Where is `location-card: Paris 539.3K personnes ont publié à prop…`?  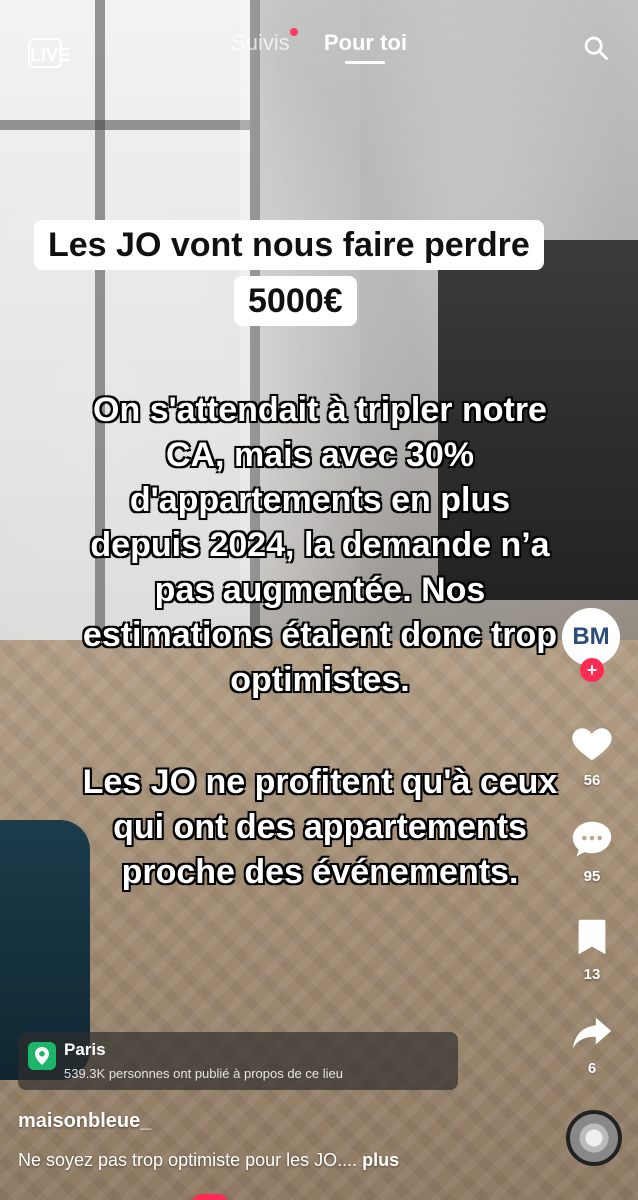
location-card: Paris 539.3K personnes ont publié à prop… is located at coordinates (238, 1061).